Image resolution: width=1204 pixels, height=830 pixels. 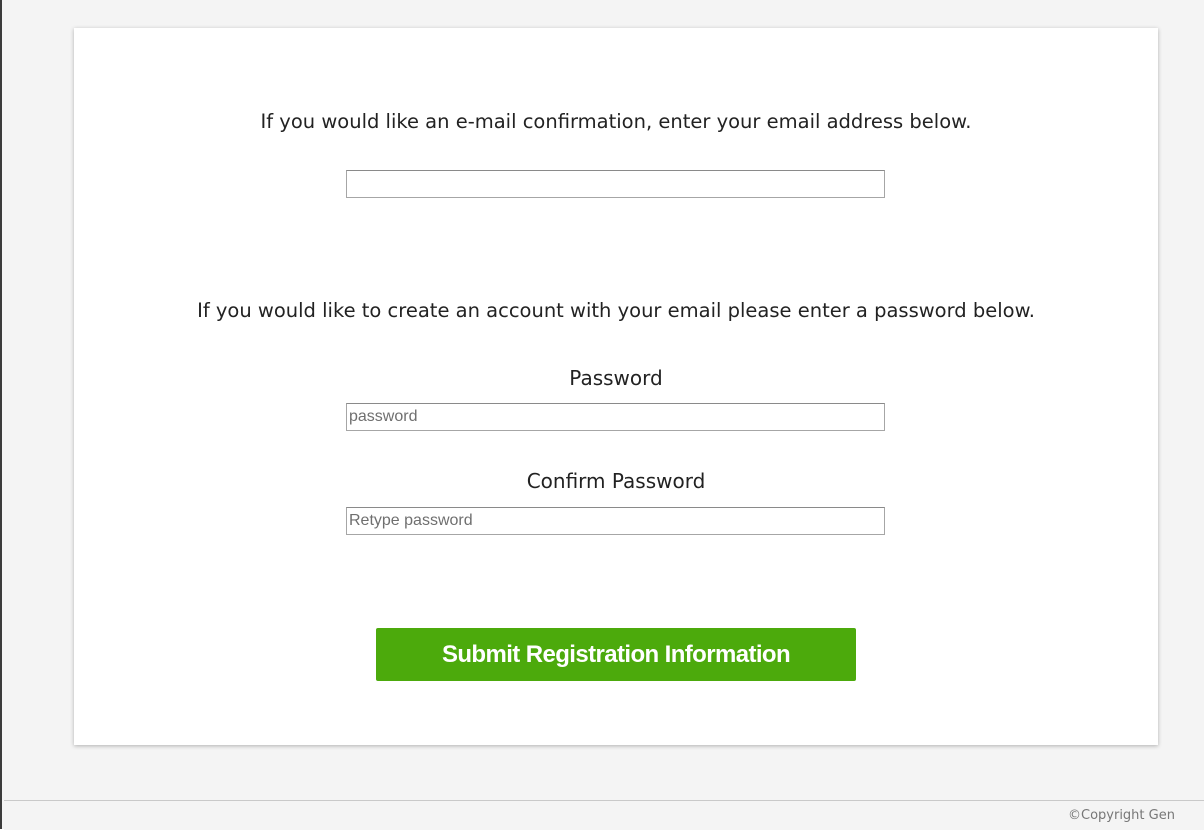 What do you see at coordinates (615, 184) in the screenshot?
I see `email-input` at bounding box center [615, 184].